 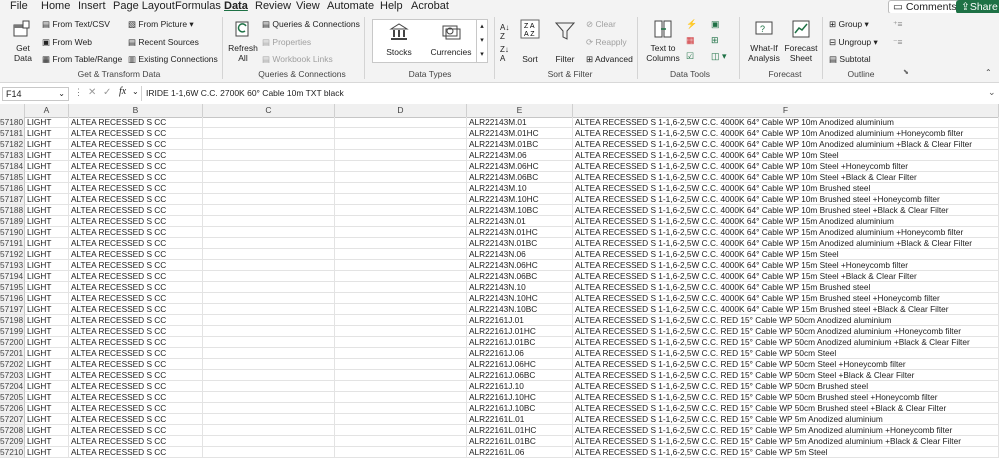 I want to click on cancel-icon: ✕, so click(x=92, y=92).